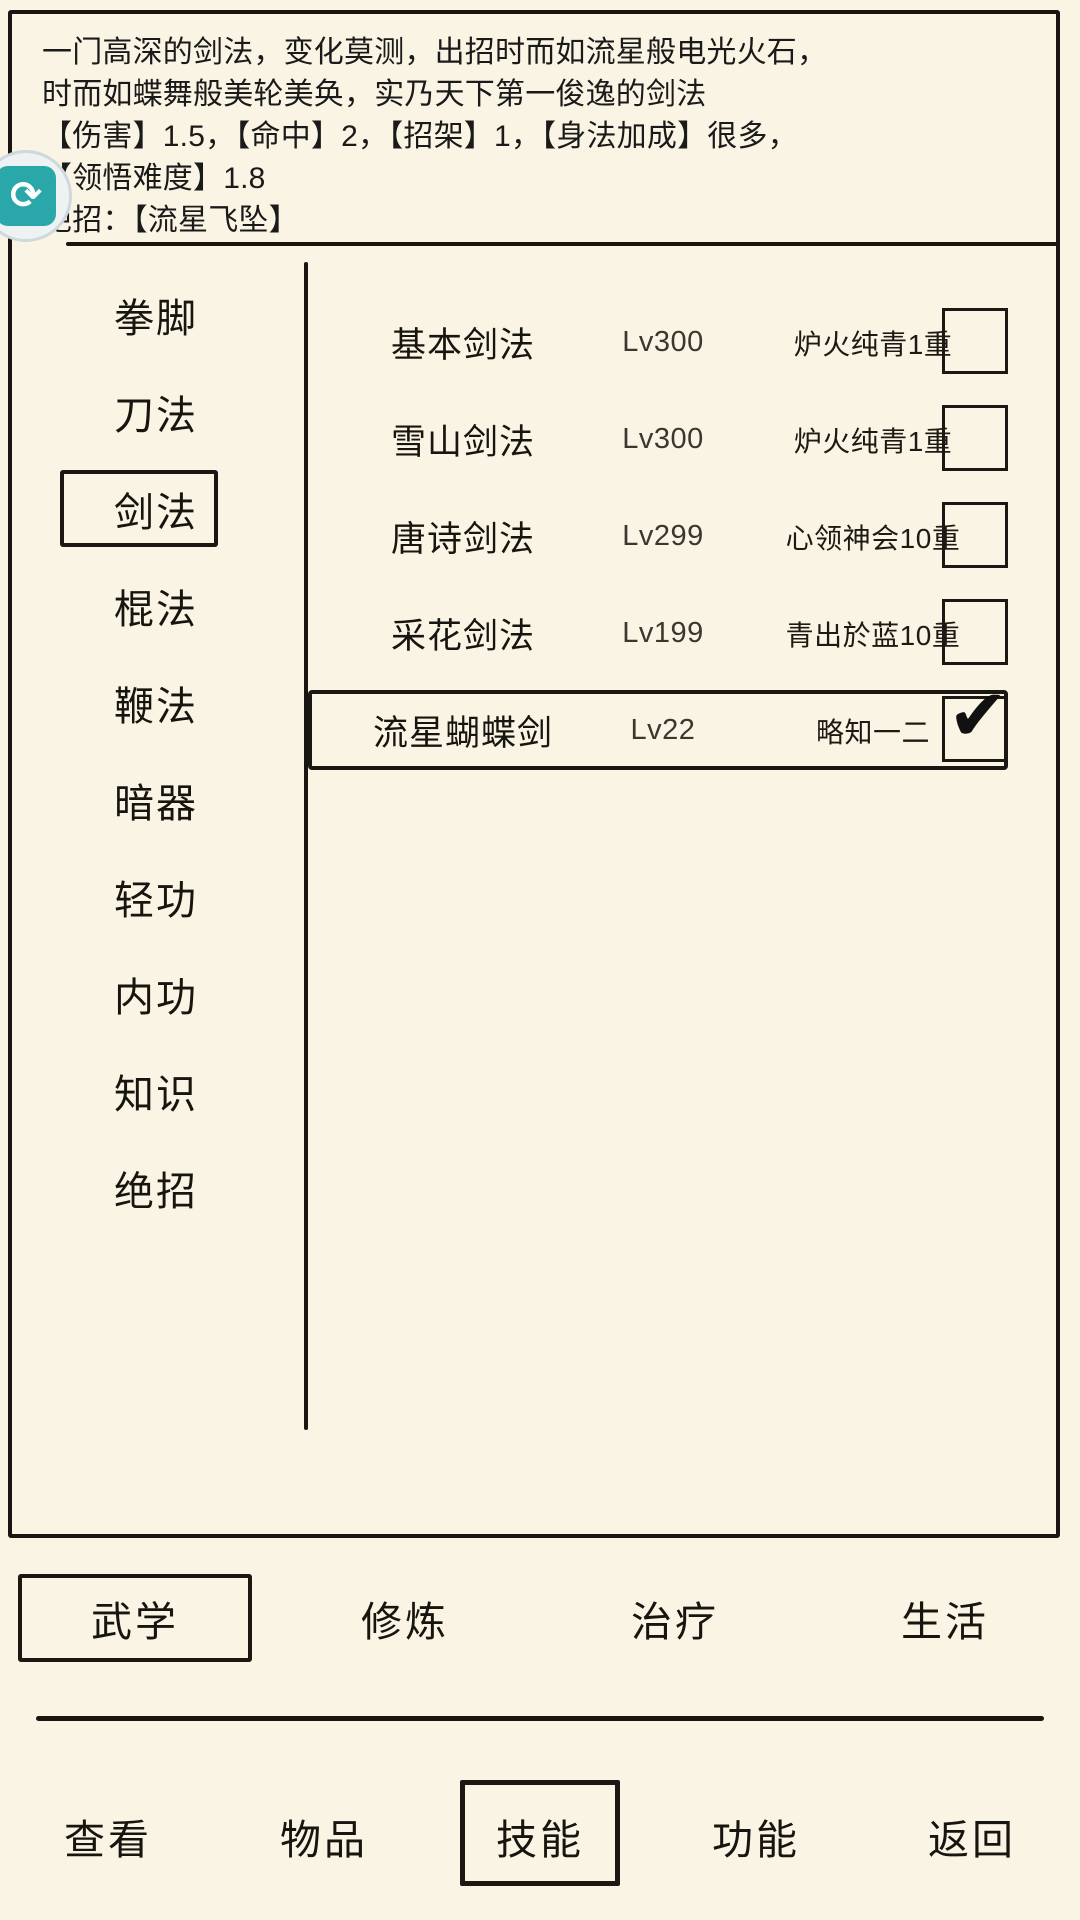  I want to click on description-line: 【领悟难度】1.8, so click(154, 178).